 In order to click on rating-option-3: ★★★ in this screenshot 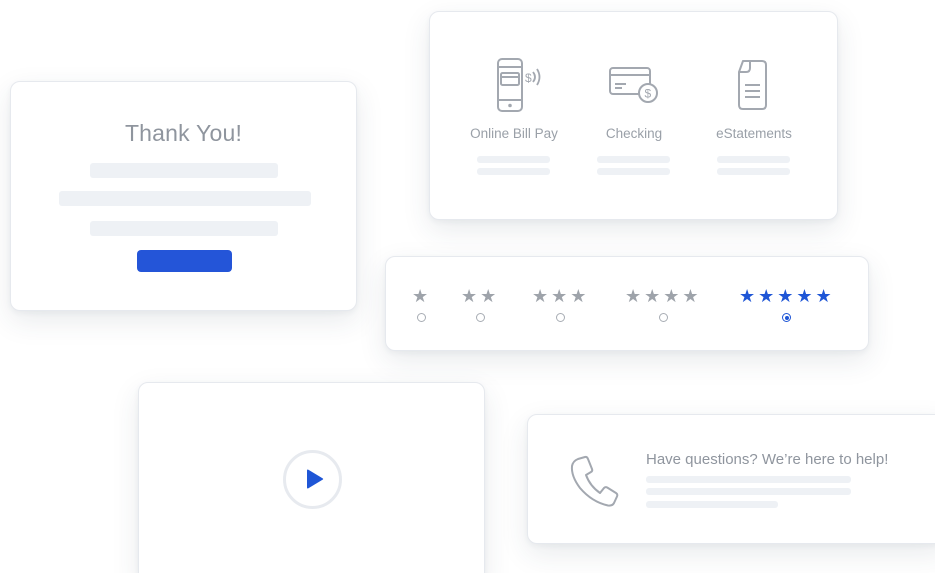, I will do `click(560, 304)`.